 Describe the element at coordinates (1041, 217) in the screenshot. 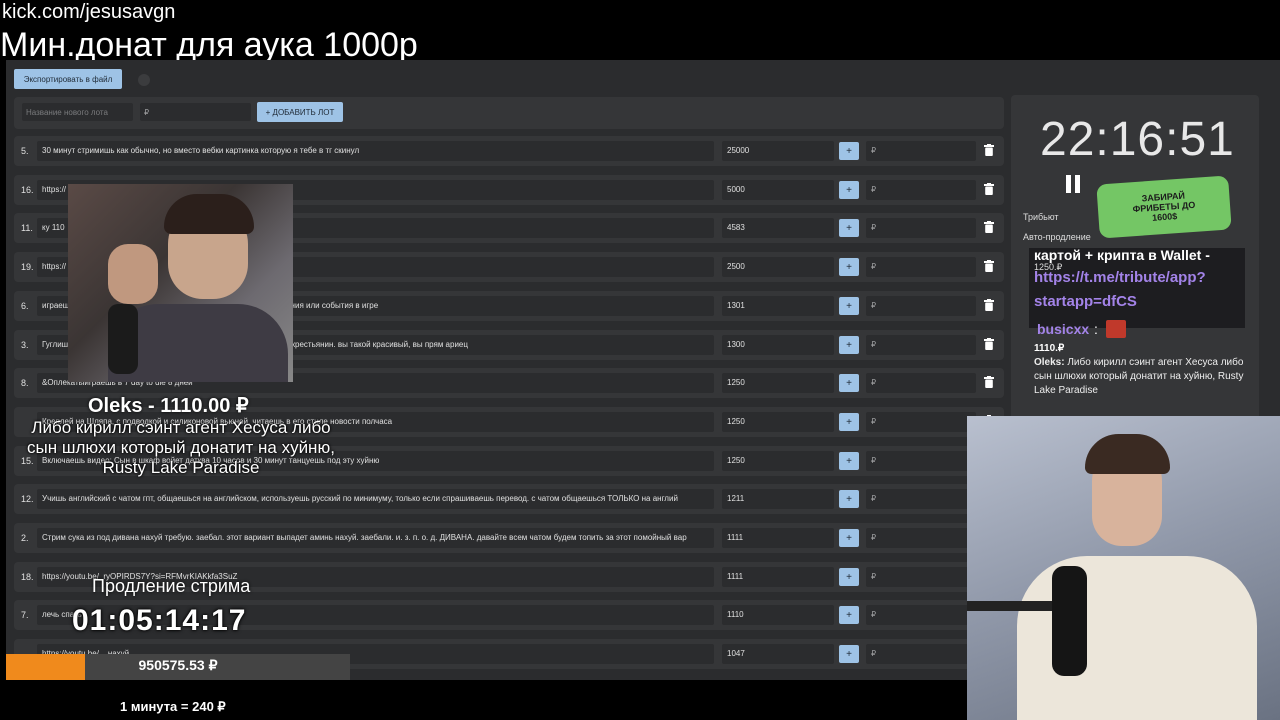

I see `tribute-label: Трибьют` at that location.